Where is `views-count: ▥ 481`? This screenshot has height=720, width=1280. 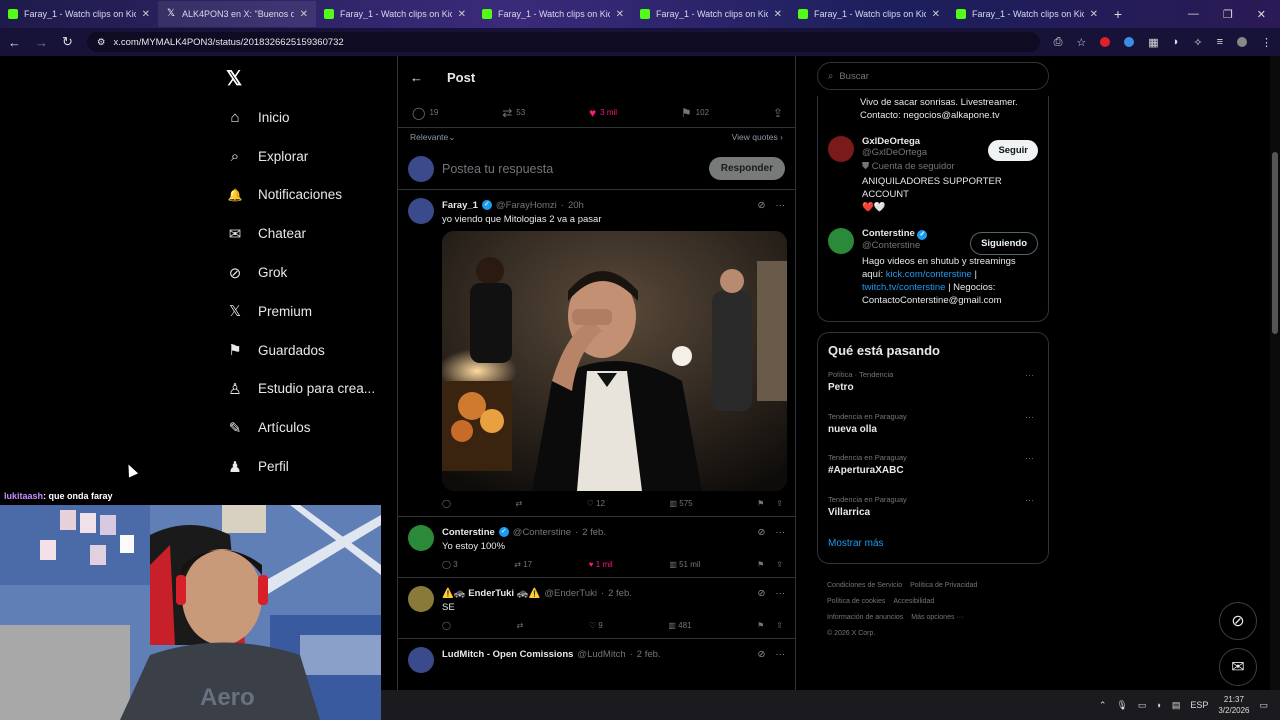
views-count: ▥ 481 is located at coordinates (679, 625).